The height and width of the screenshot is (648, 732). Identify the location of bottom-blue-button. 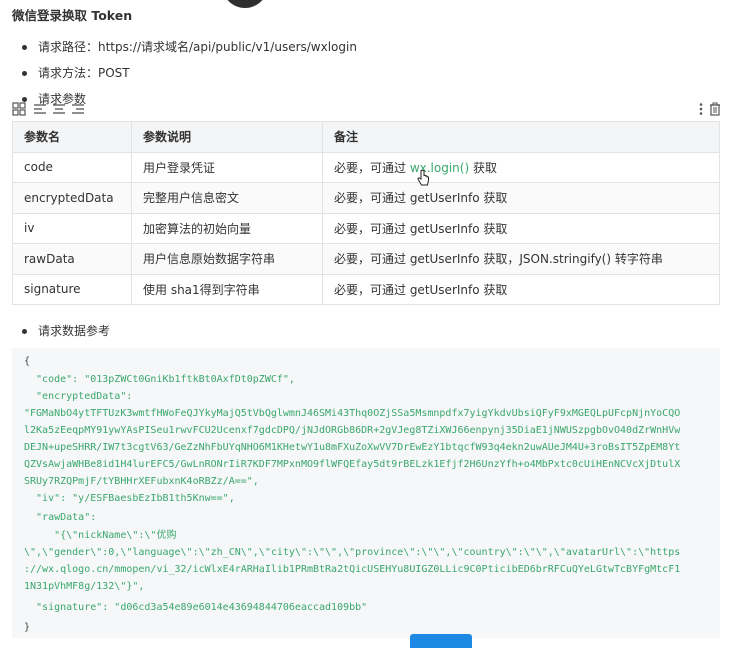
(441, 641).